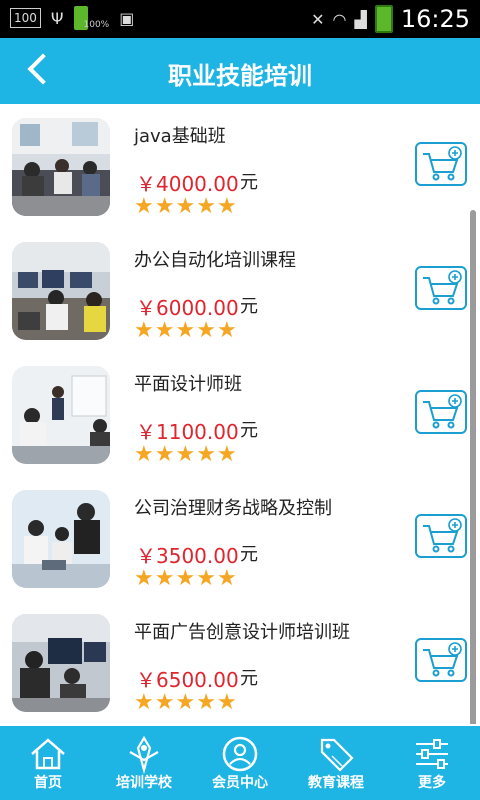  Describe the element at coordinates (188, 384) in the screenshot. I see `course-name: 平面设计师班` at that location.